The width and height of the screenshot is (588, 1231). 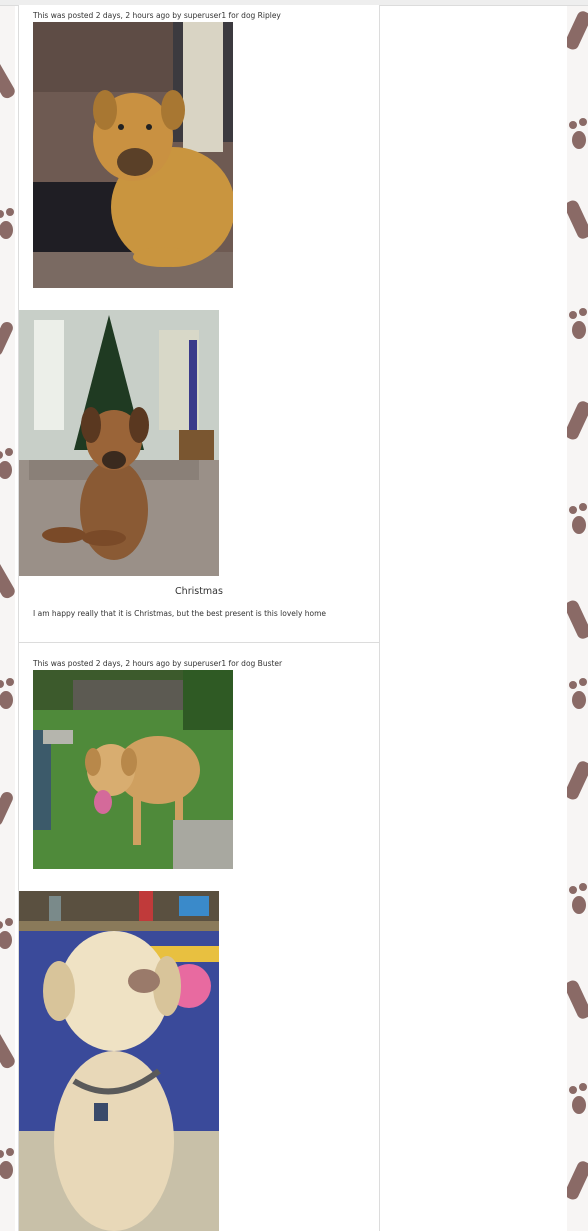 What do you see at coordinates (199, 591) in the screenshot?
I see `post-title: Christmas` at bounding box center [199, 591].